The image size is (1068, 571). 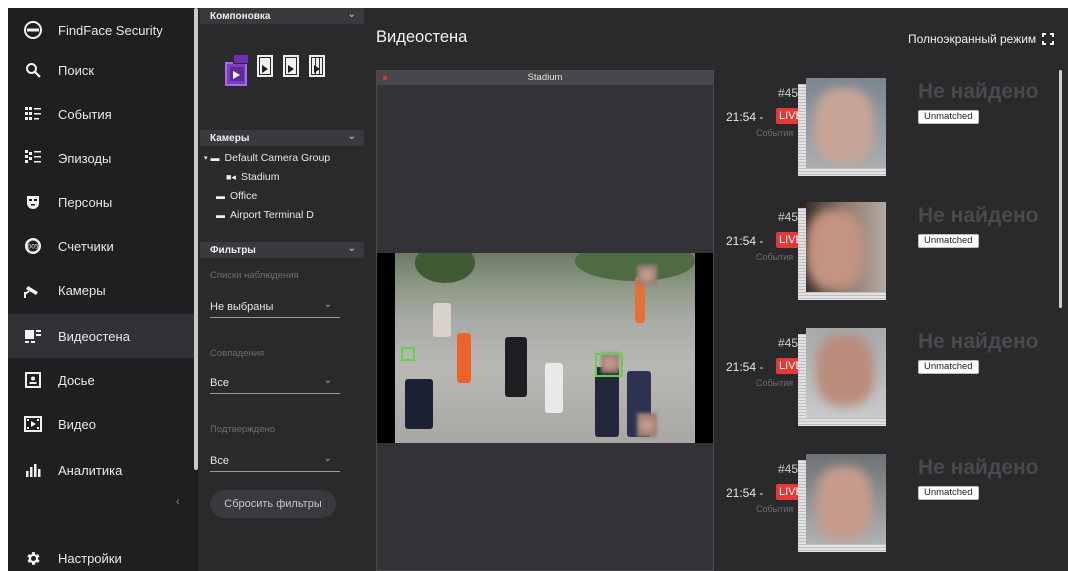 I want to click on camera-group-label: Airport Terminal D, so click(x=272, y=215).